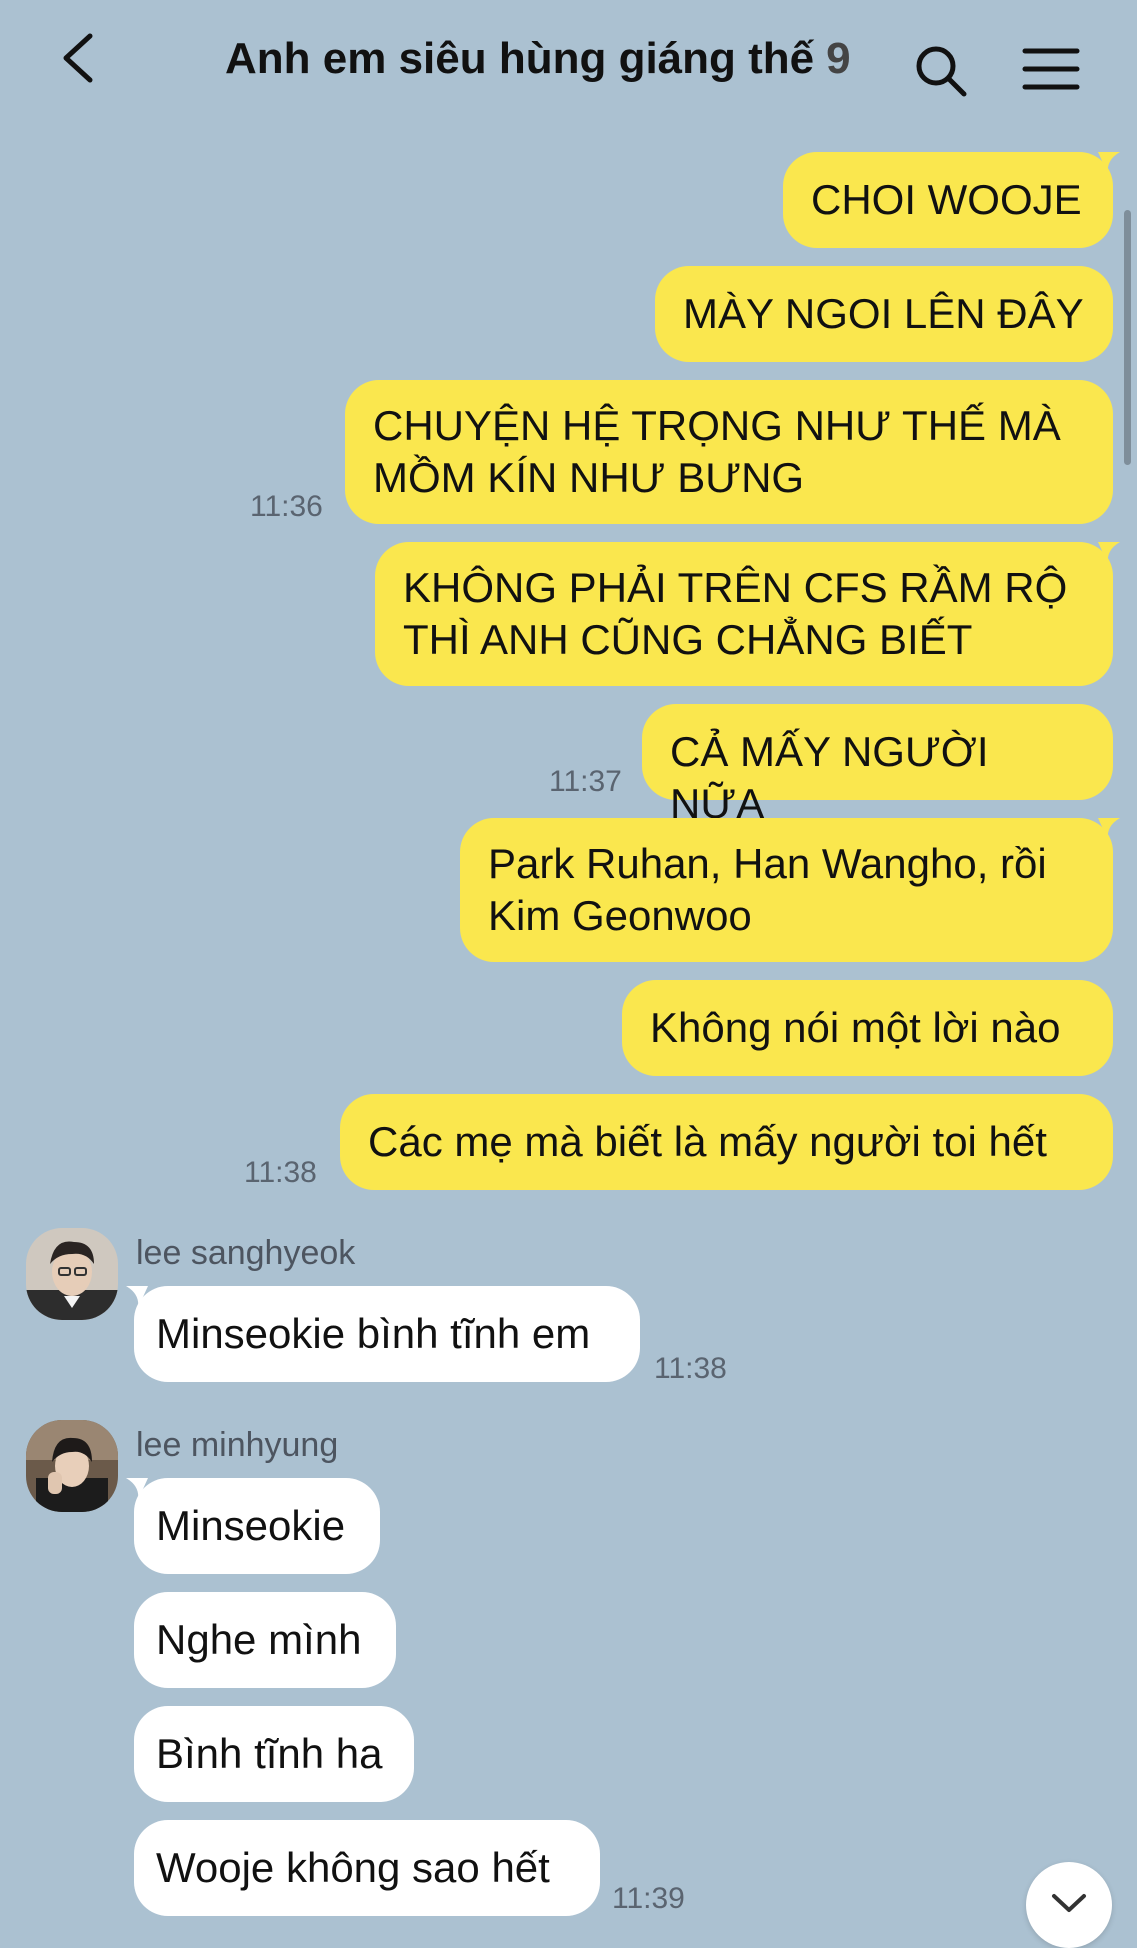 The height and width of the screenshot is (1948, 1137). What do you see at coordinates (648, 1898) in the screenshot?
I see `timestamp: 11:39` at bounding box center [648, 1898].